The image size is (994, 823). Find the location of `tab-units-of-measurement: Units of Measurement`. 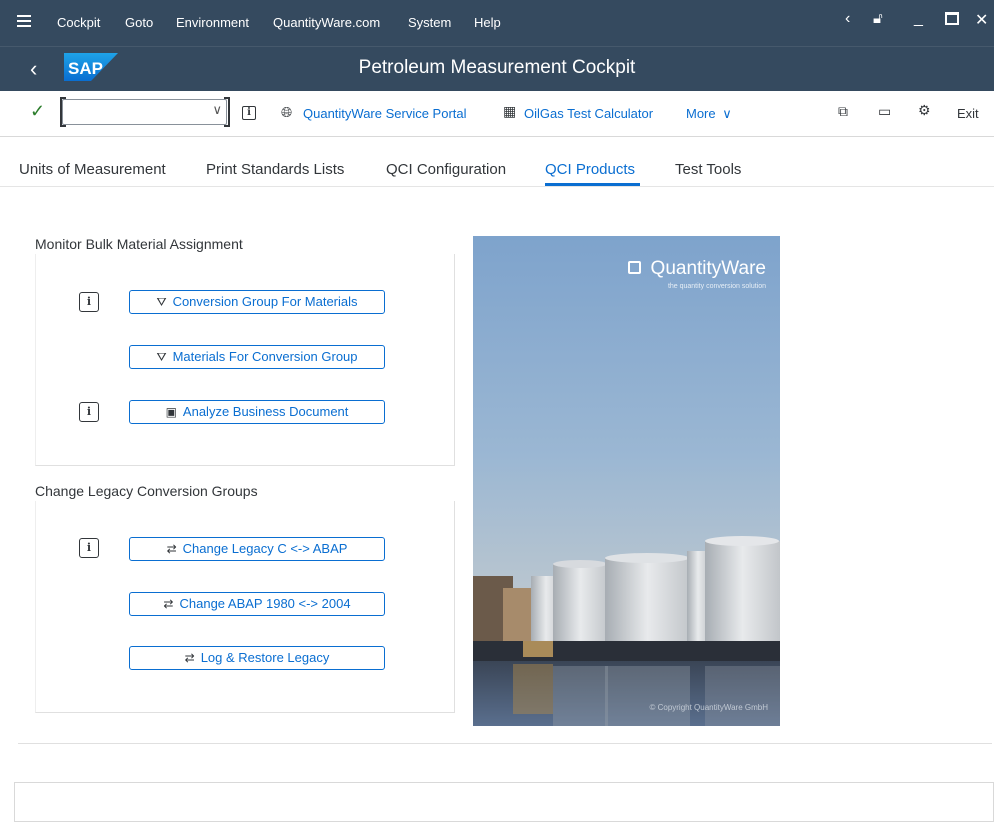

tab-units-of-measurement: Units of Measurement is located at coordinates (92, 169).